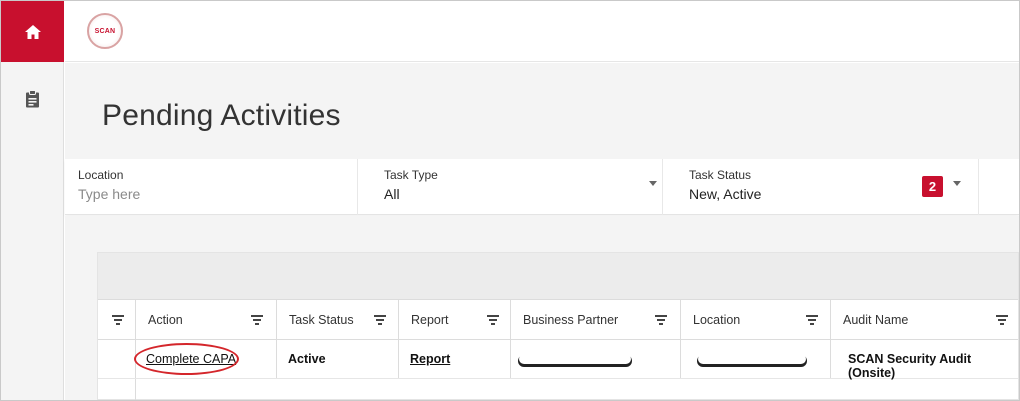 Image resolution: width=1020 pixels, height=401 pixels. I want to click on left-nav-rail, so click(32, 200).